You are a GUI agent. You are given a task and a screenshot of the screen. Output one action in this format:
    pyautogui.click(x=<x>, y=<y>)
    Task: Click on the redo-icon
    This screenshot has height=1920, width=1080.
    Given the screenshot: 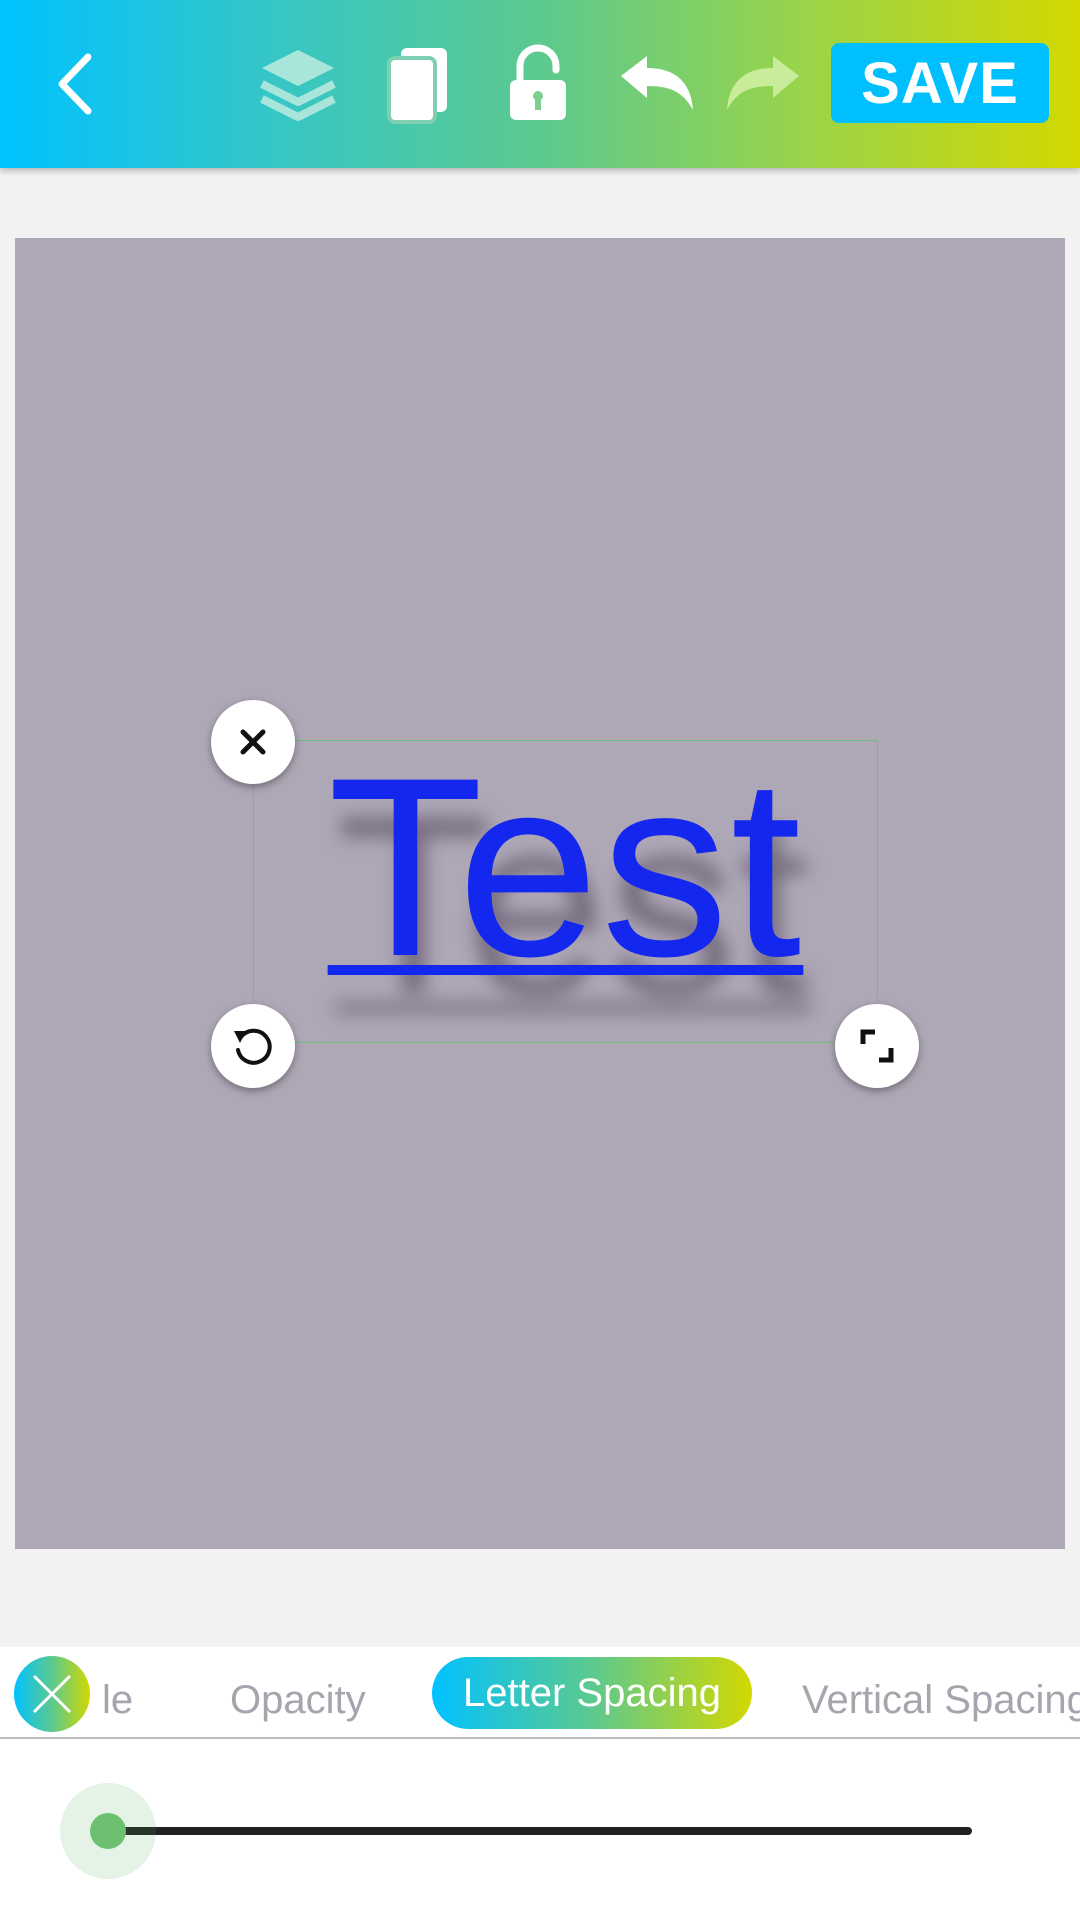 What is the action you would take?
    pyautogui.click(x=763, y=83)
    